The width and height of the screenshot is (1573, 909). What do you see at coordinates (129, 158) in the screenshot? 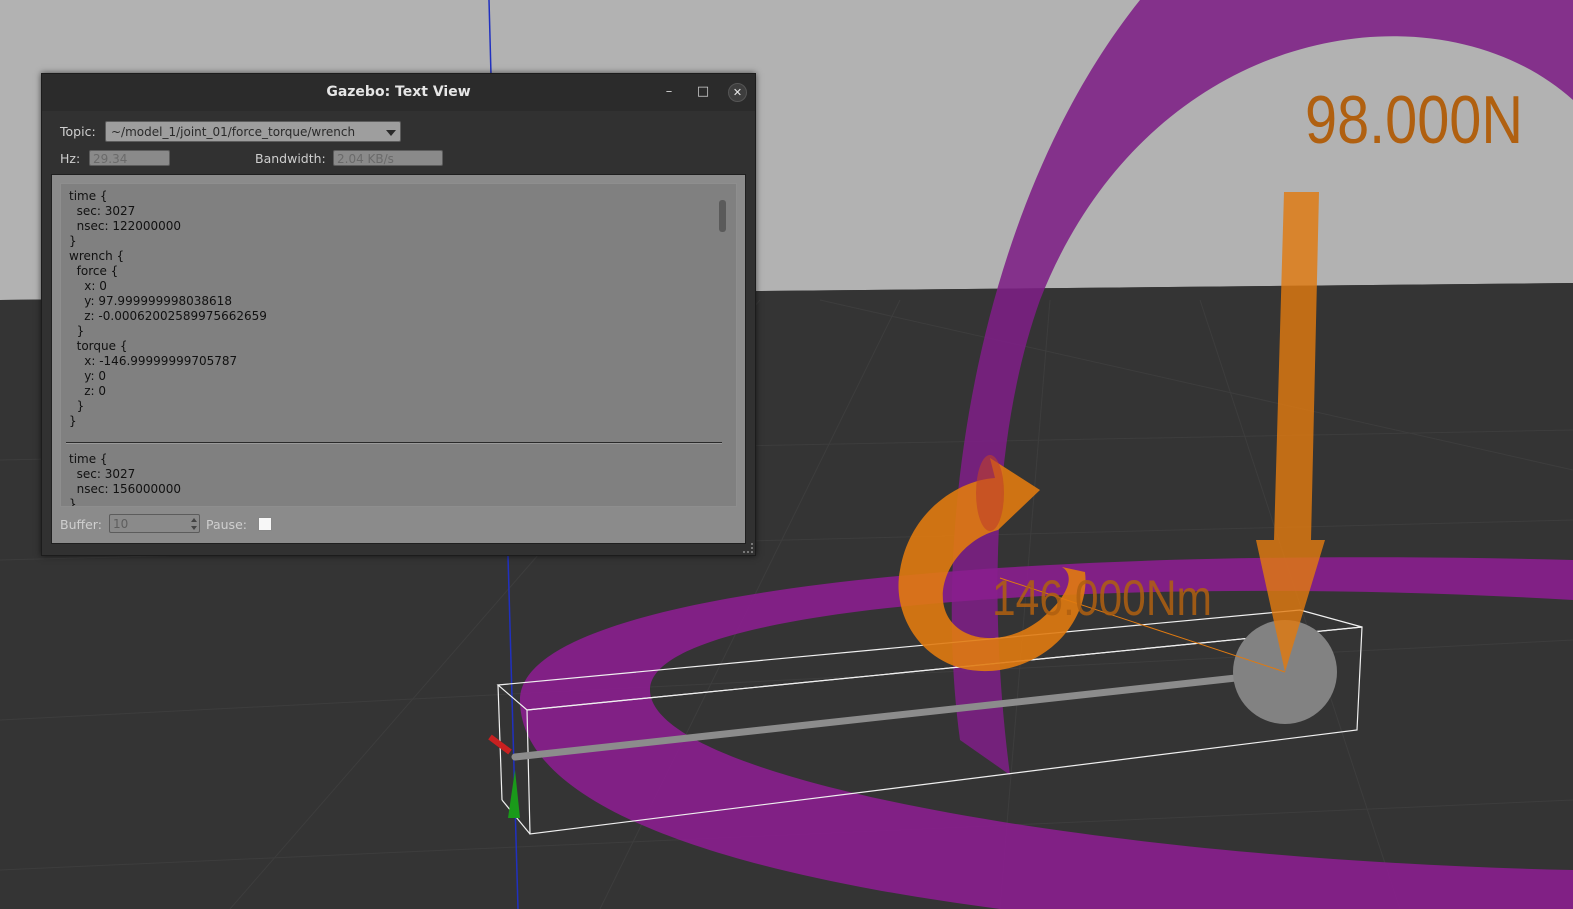
I see `hz-field: 29.34` at bounding box center [129, 158].